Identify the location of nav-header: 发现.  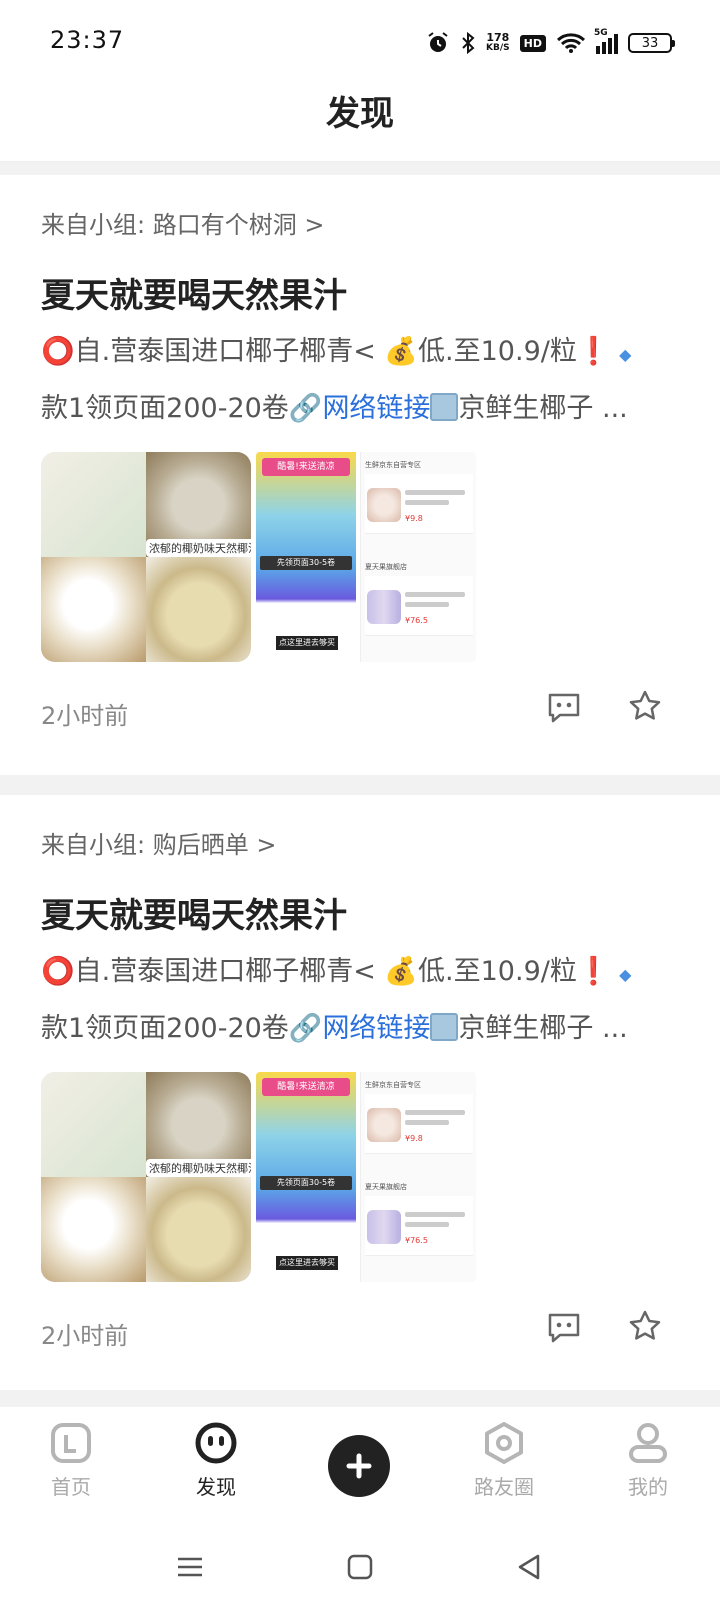
(360, 121).